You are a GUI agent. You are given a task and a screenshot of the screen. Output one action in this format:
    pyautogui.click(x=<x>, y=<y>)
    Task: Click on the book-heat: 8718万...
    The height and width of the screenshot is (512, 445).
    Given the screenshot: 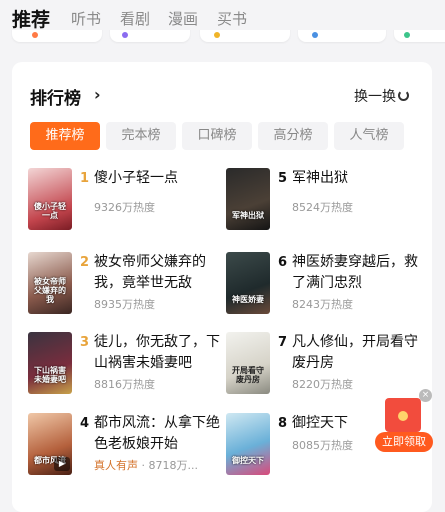 What is the action you would take?
    pyautogui.click(x=173, y=465)
    